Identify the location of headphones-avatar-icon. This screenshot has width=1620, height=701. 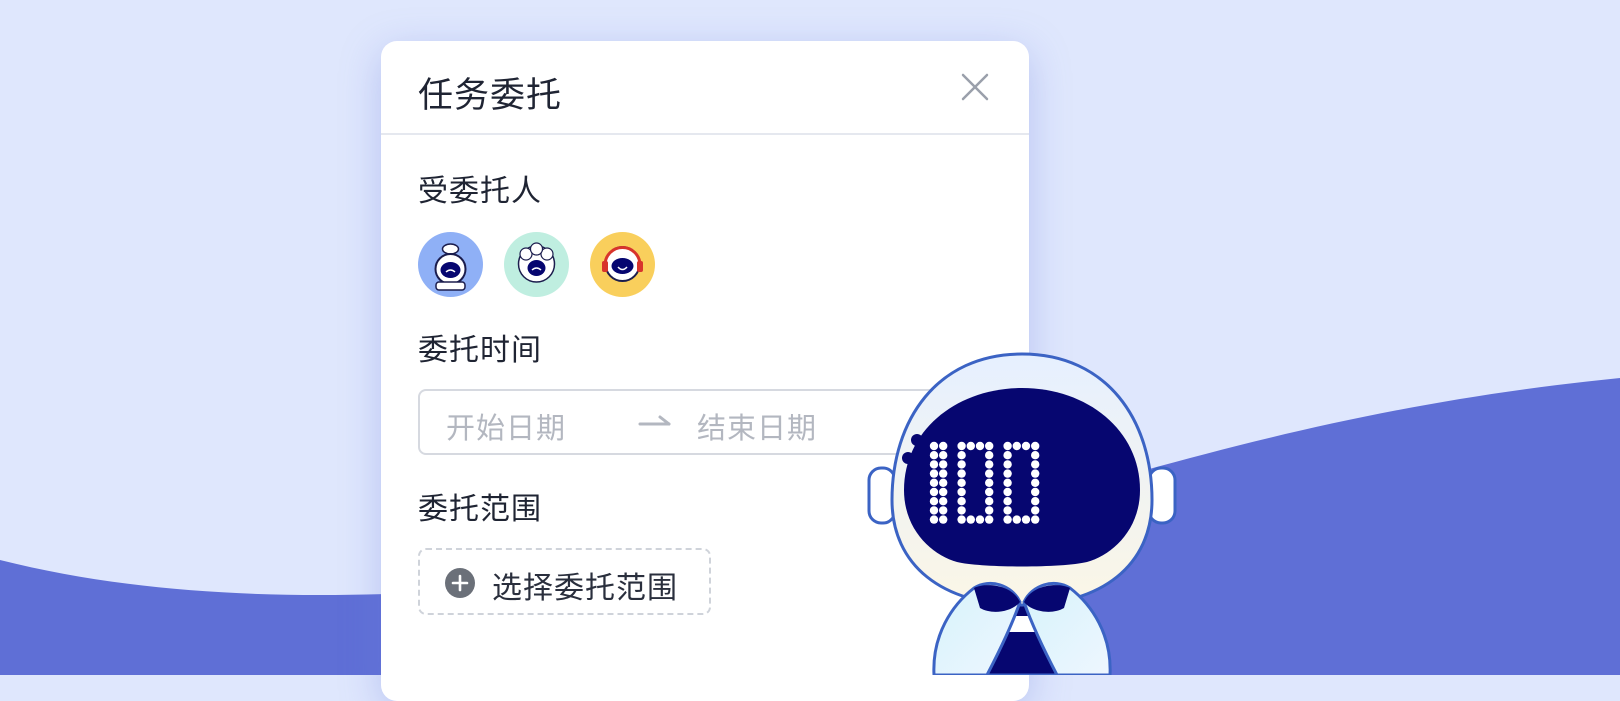
(622, 264).